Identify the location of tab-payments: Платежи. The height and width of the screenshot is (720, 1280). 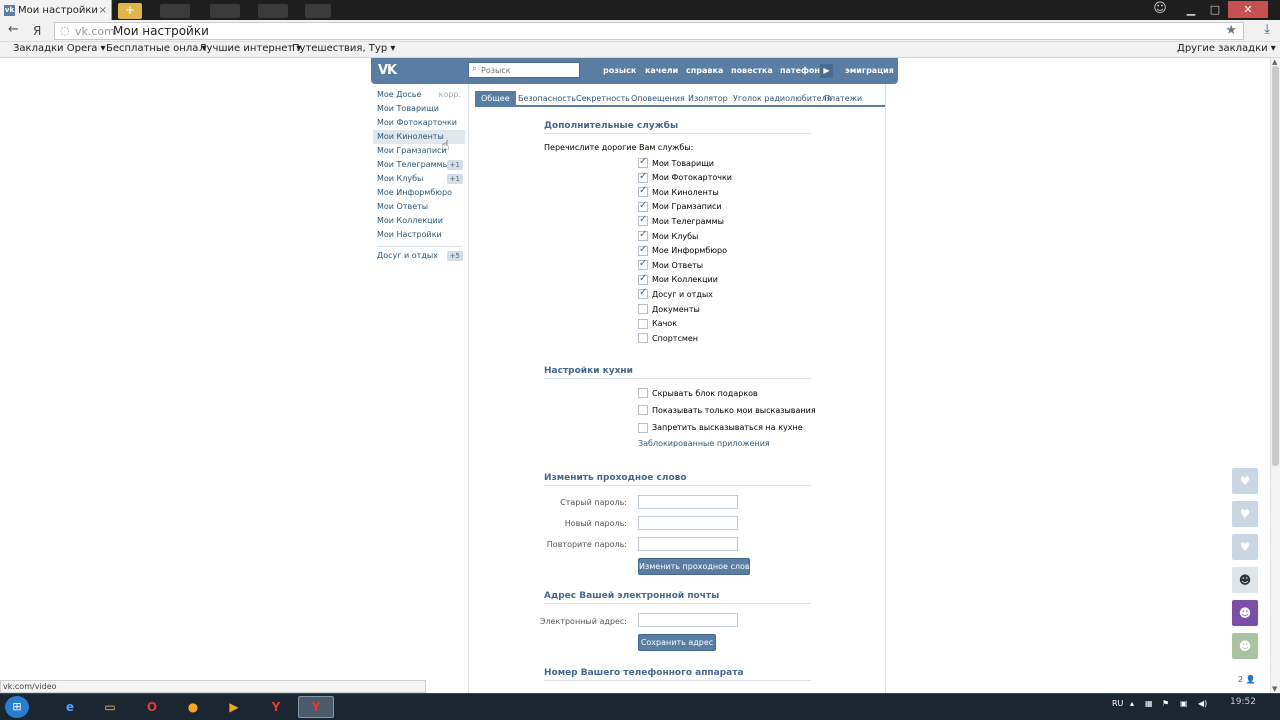
(843, 99).